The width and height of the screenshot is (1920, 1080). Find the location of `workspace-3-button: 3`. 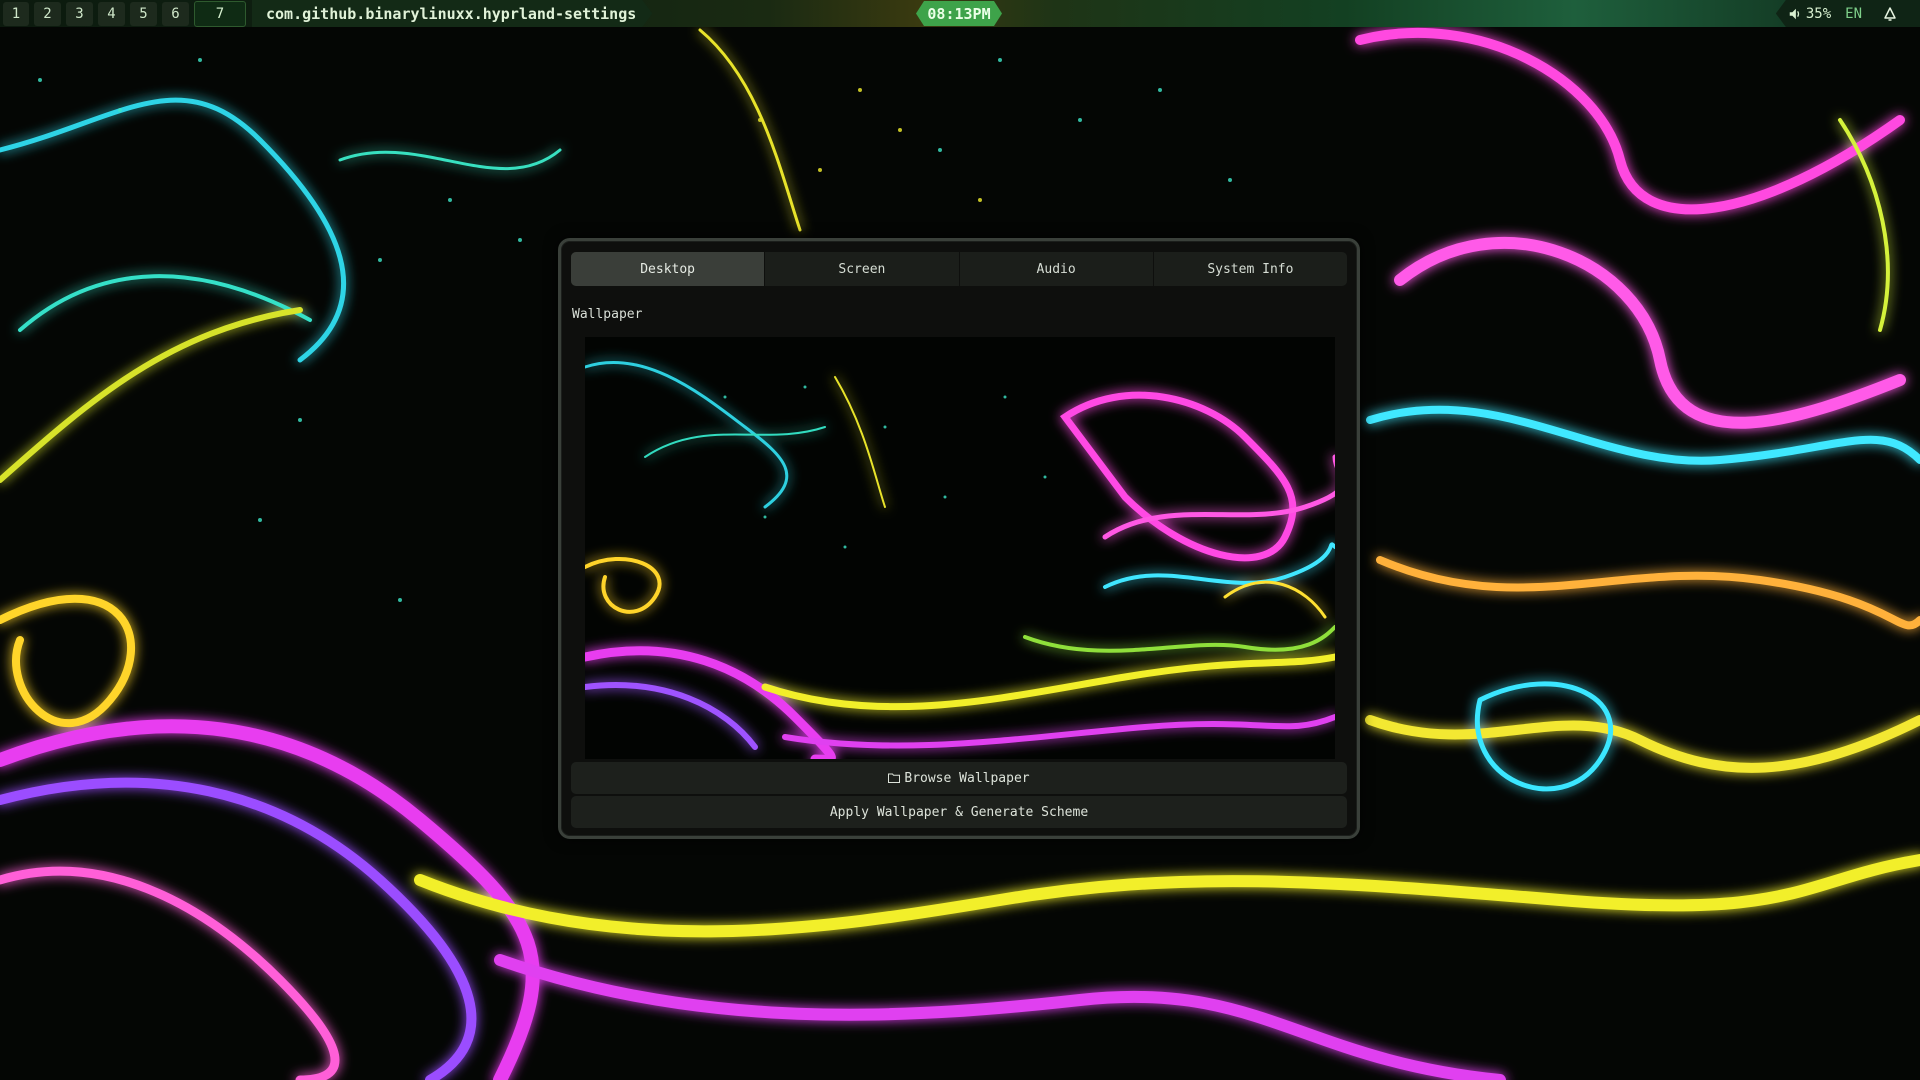

workspace-3-button: 3 is located at coordinates (79, 13).